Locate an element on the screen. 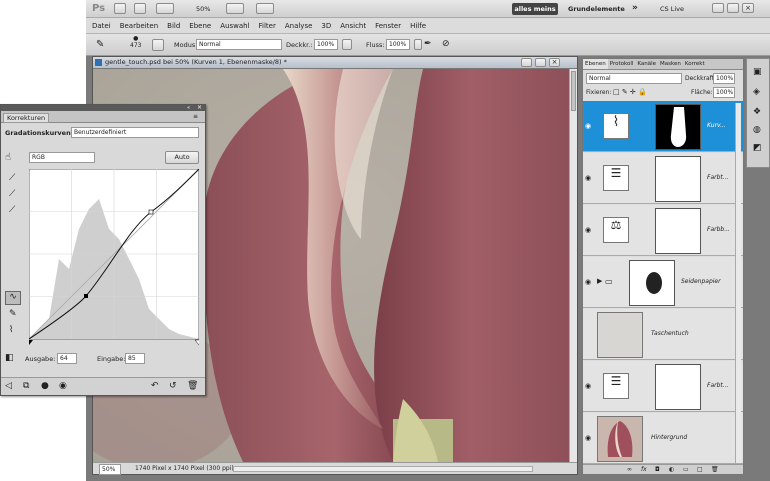  styles-icon: ◍ is located at coordinates (757, 130).